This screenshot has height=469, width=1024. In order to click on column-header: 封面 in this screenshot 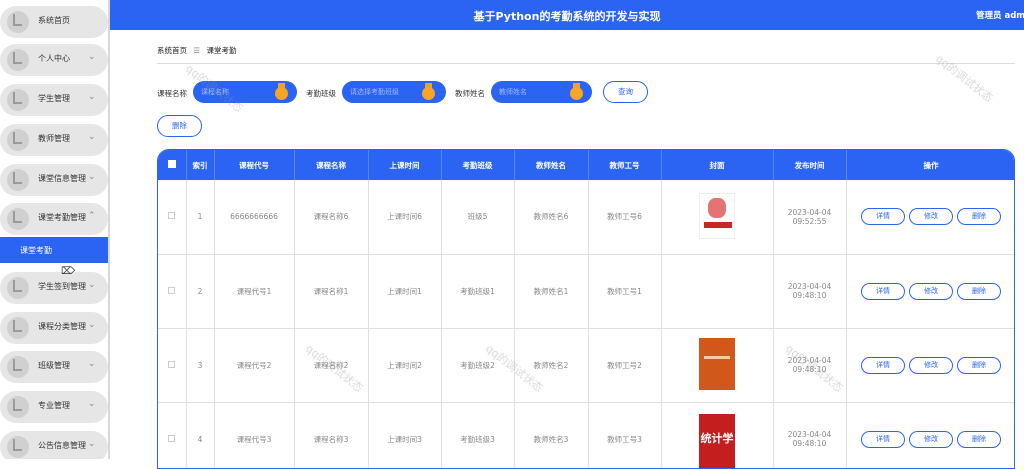, I will do `click(717, 165)`.